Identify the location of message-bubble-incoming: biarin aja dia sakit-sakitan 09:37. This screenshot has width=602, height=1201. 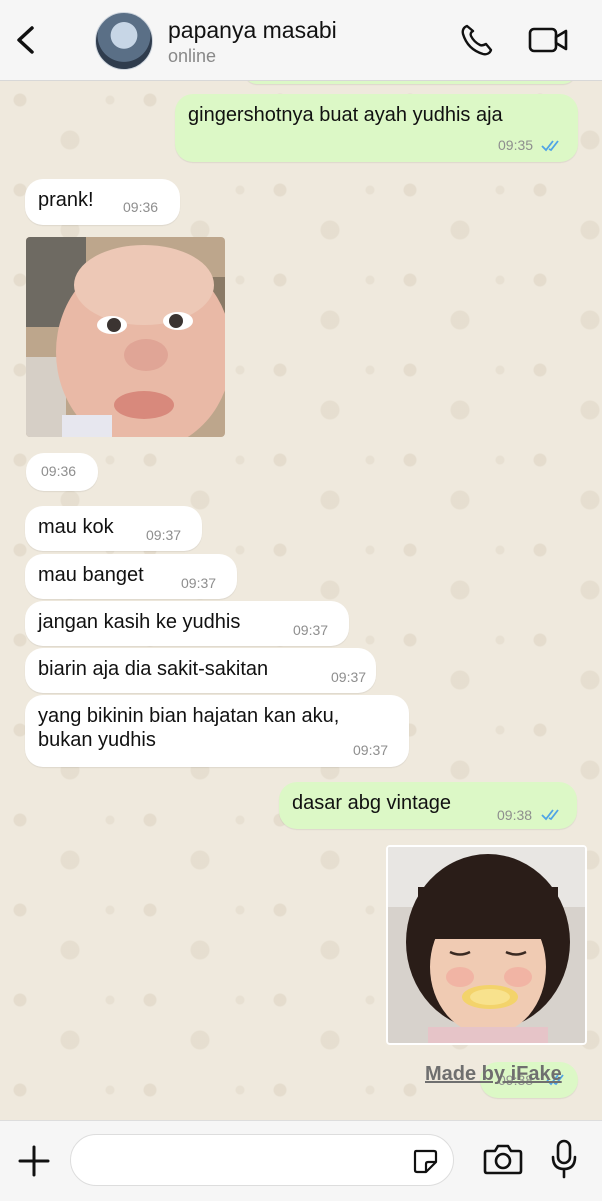
(200, 670).